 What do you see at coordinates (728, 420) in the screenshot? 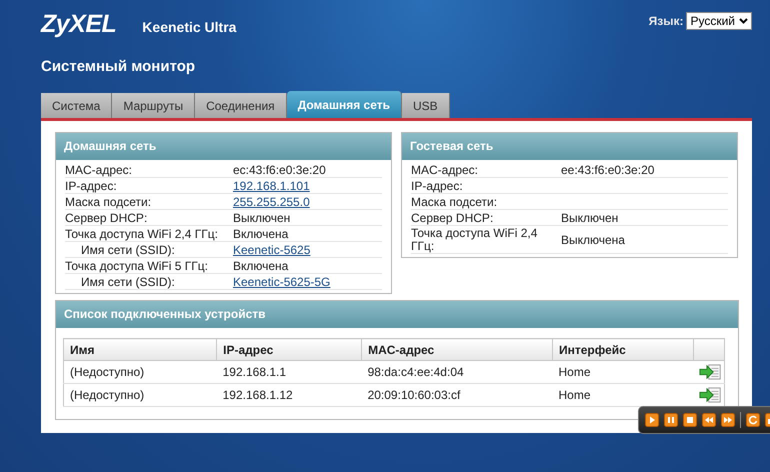
I see `ff-icon` at bounding box center [728, 420].